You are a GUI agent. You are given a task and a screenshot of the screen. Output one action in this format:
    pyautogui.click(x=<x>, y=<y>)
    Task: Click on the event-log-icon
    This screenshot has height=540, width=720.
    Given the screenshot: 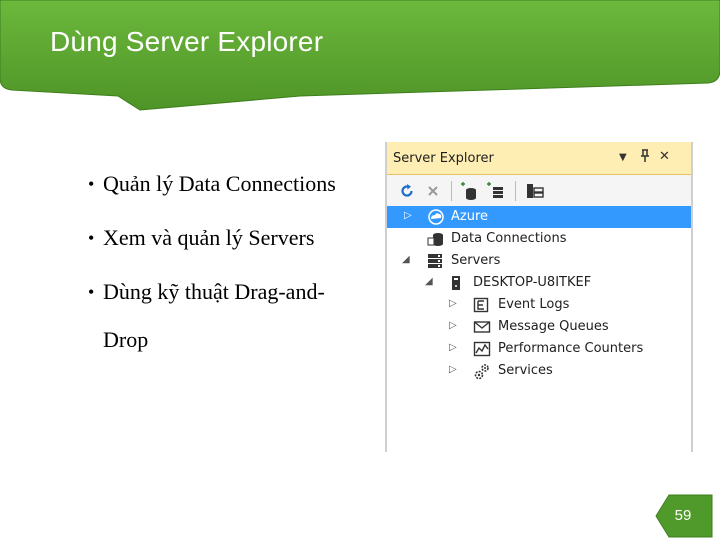 What is the action you would take?
    pyautogui.click(x=481, y=305)
    